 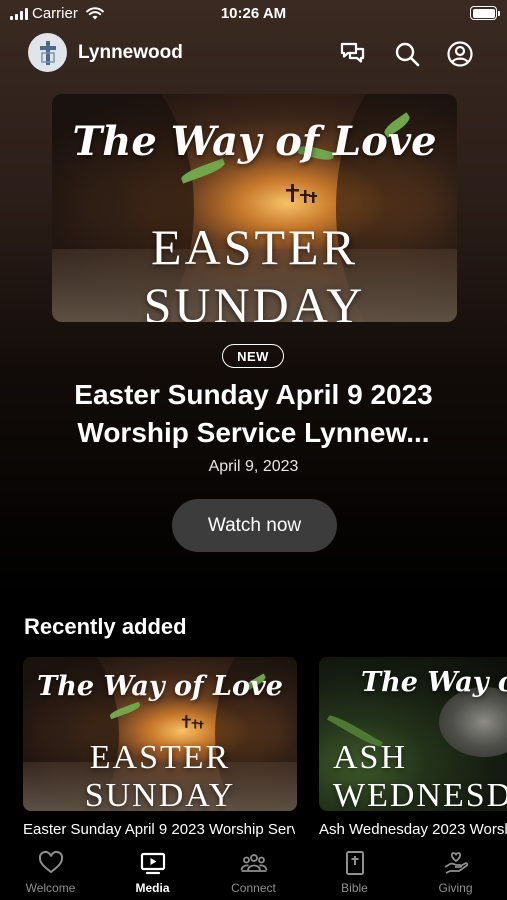 I want to click on tab-bible: Bible, so click(x=354, y=872).